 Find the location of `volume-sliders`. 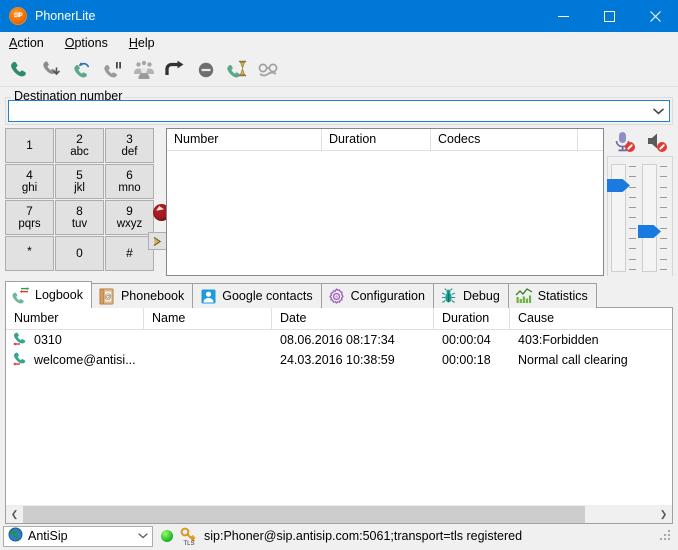

volume-sliders is located at coordinates (640, 216).